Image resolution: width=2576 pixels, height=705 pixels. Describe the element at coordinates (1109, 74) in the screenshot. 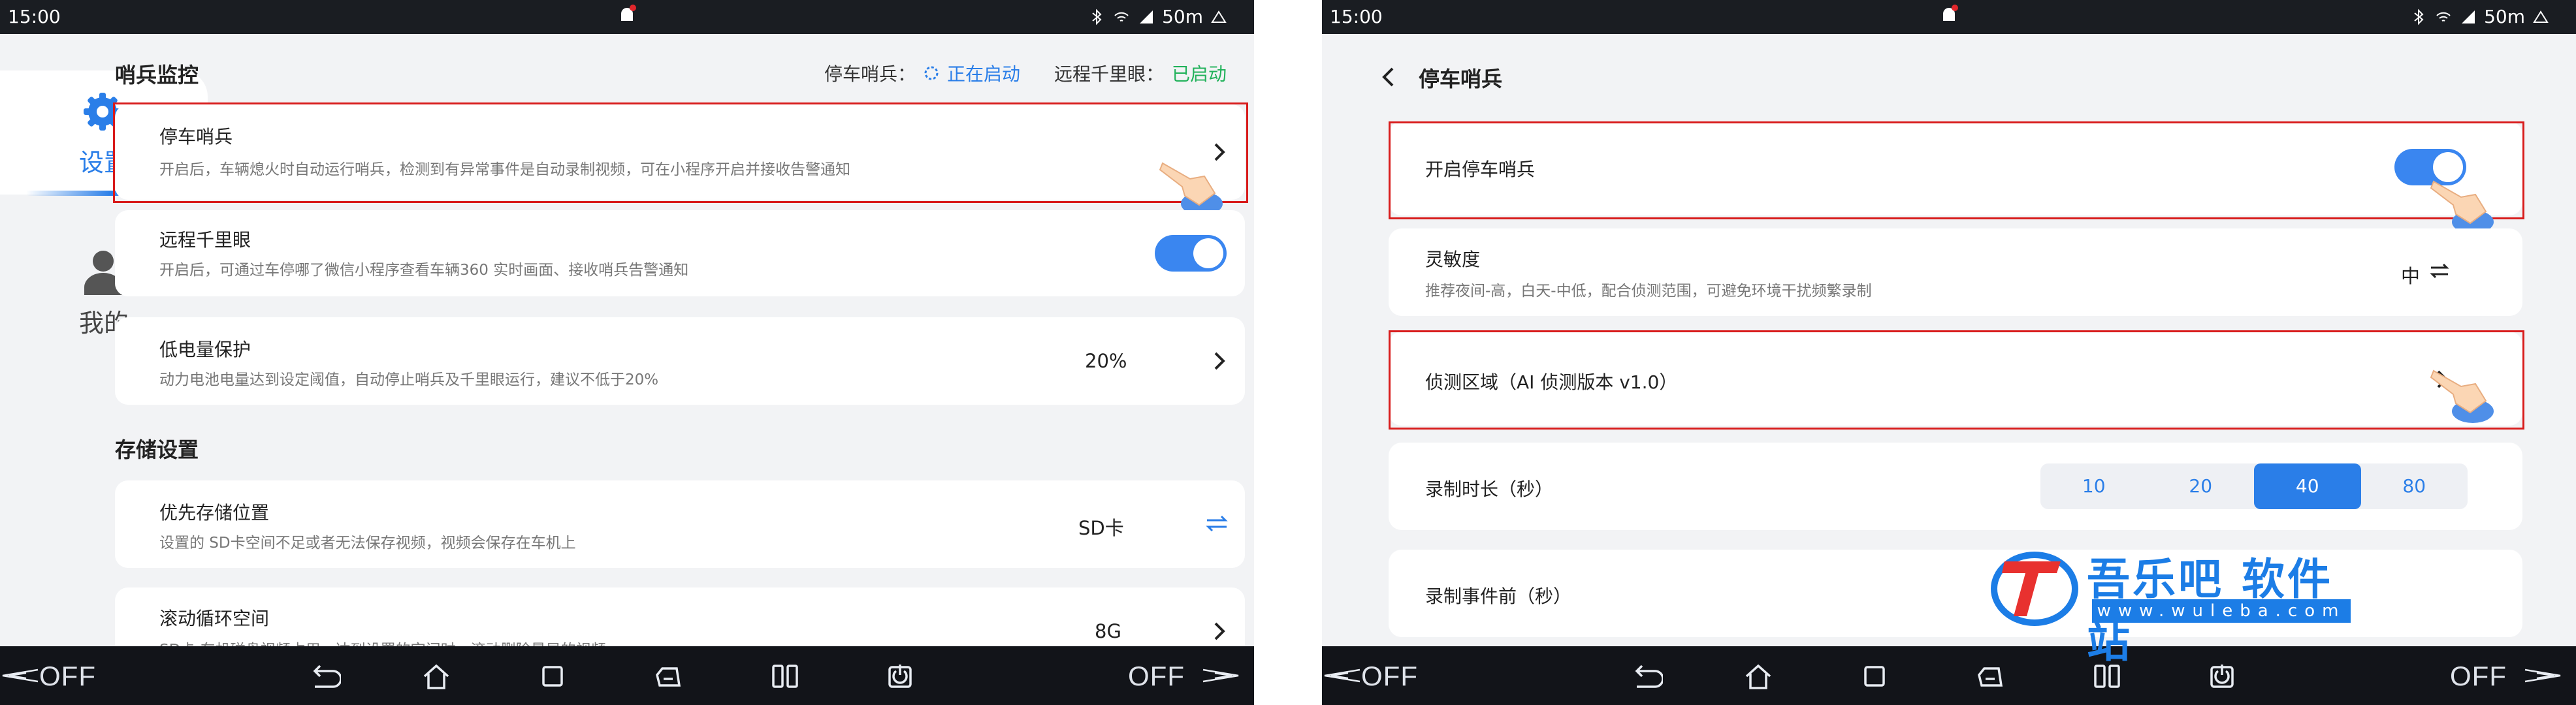

I see `remote-status-label: 远程千里眼：` at that location.